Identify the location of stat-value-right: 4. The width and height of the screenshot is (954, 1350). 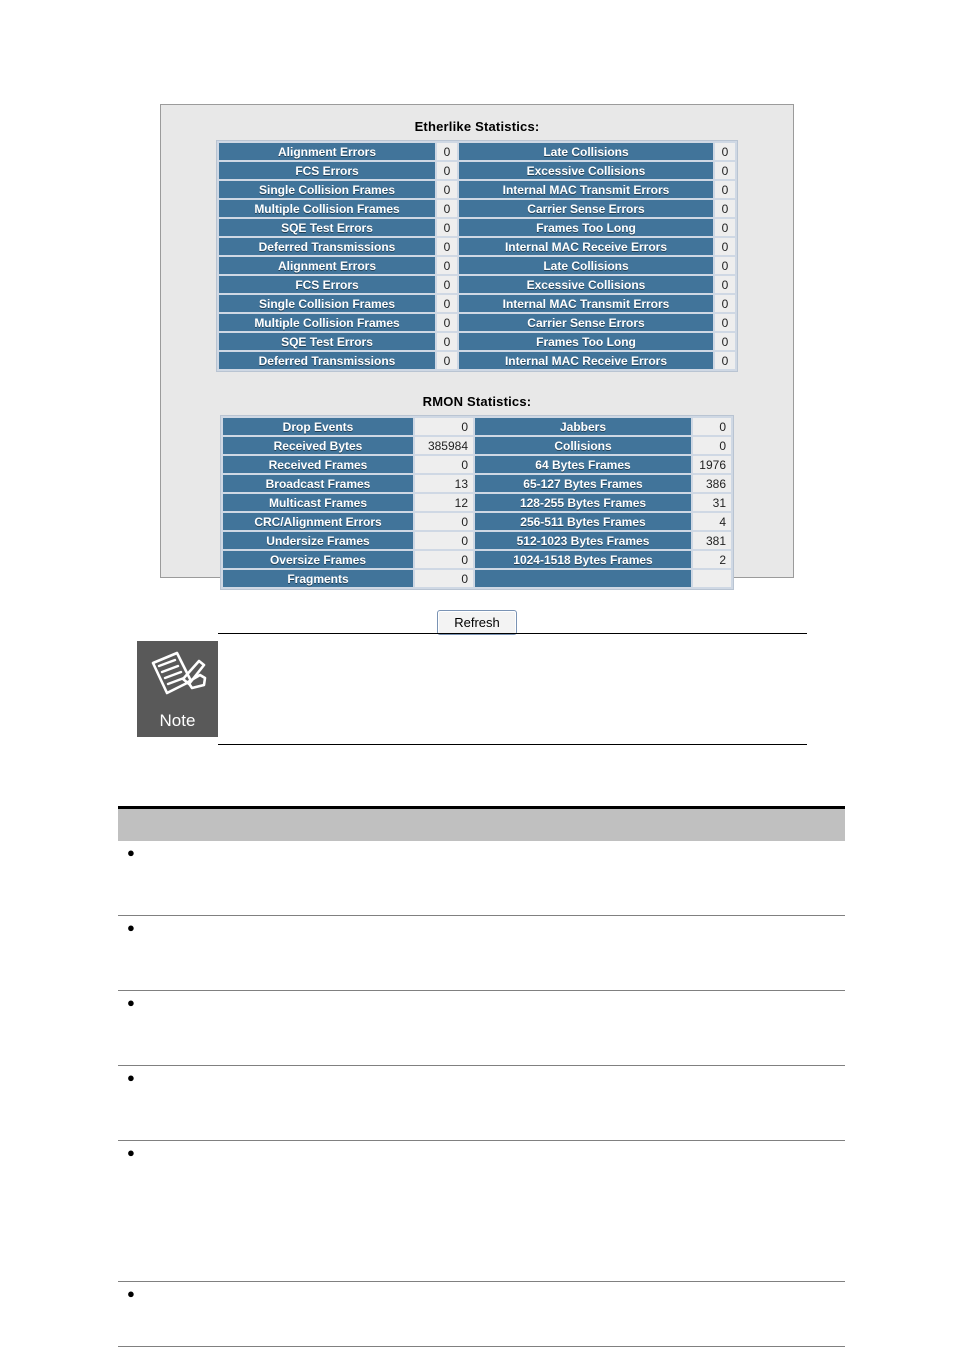
(712, 521).